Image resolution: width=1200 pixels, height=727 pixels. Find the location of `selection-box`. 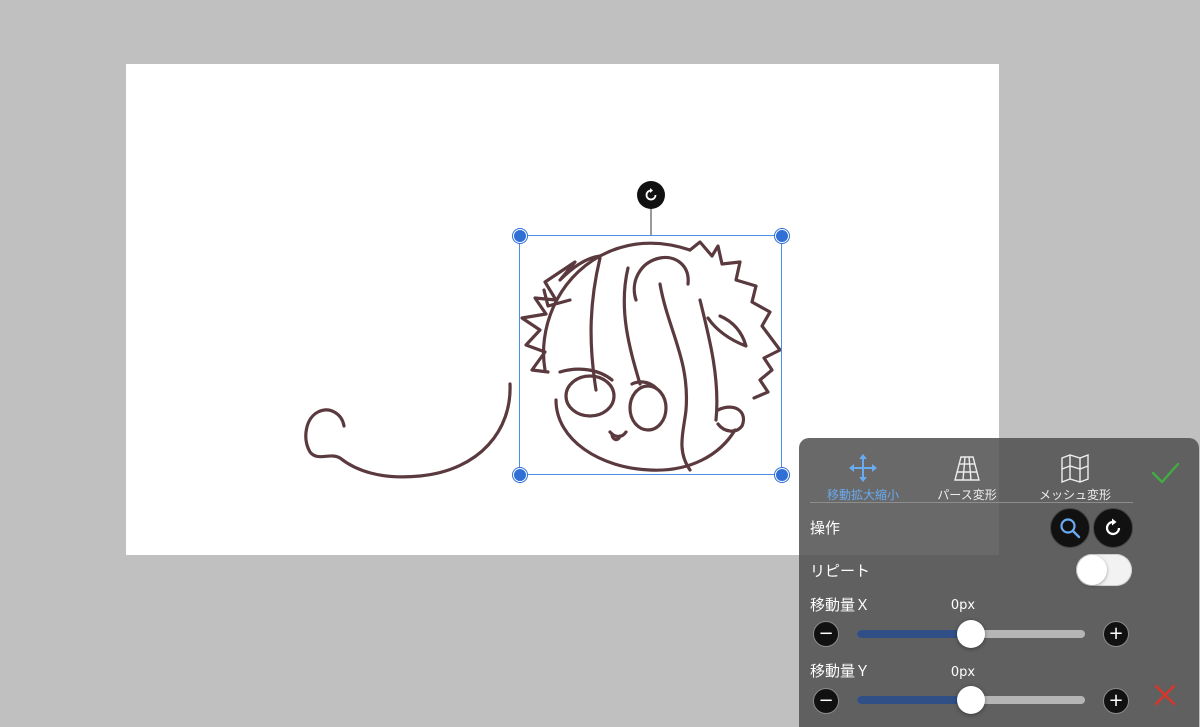

selection-box is located at coordinates (650, 355).